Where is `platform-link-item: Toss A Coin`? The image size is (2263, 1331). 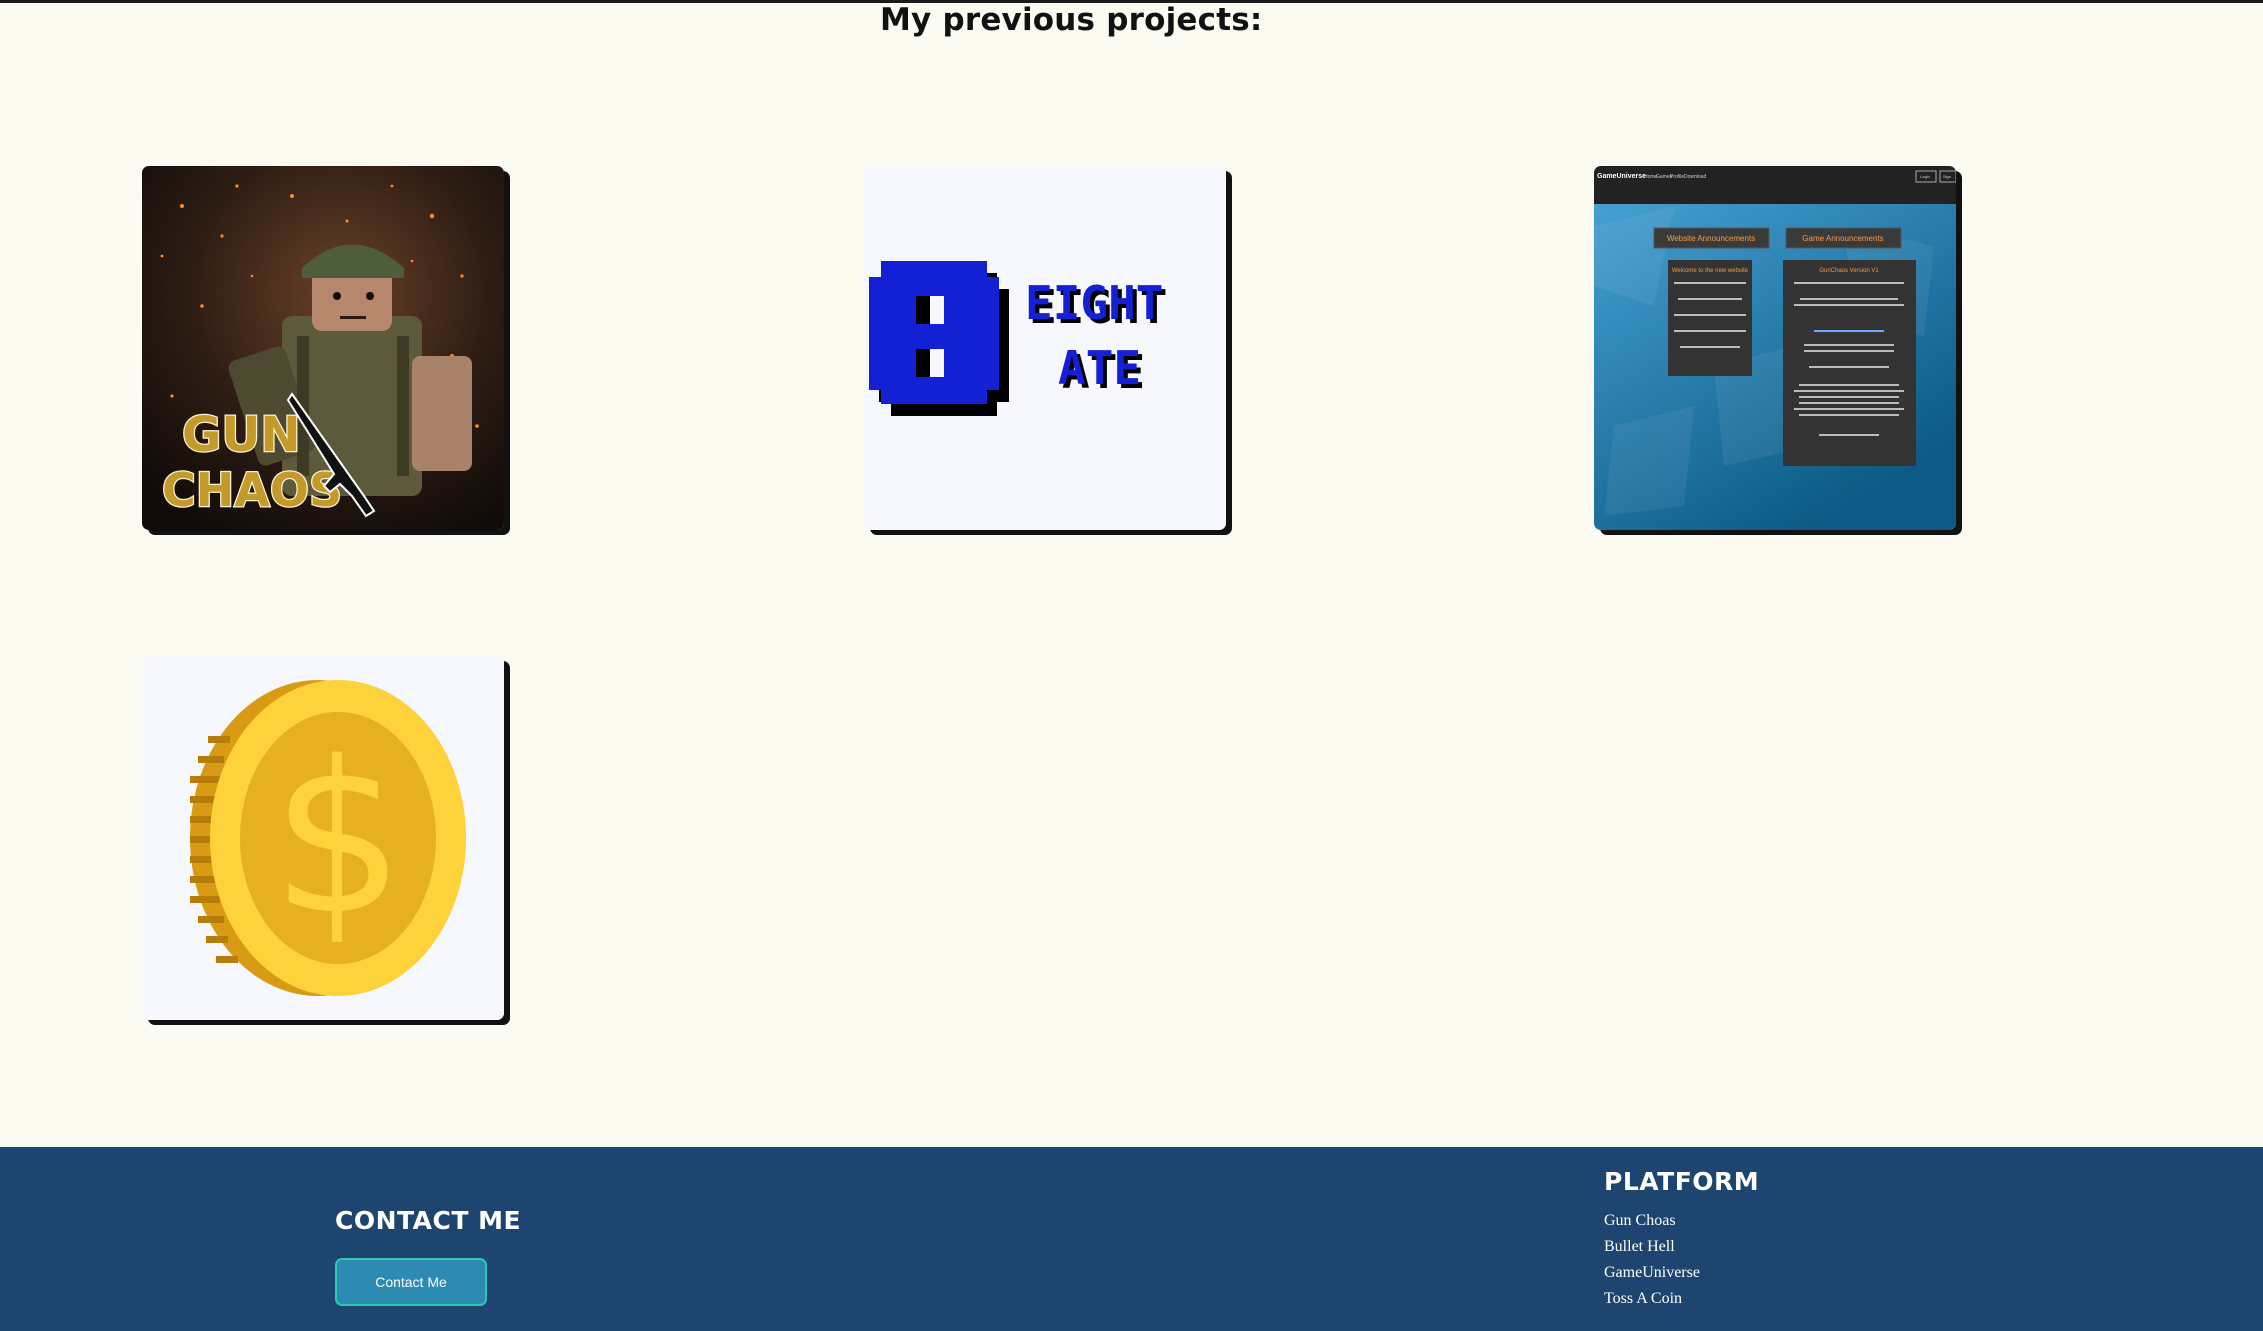
platform-link-item: Toss A Coin is located at coordinates (1652, 1303).